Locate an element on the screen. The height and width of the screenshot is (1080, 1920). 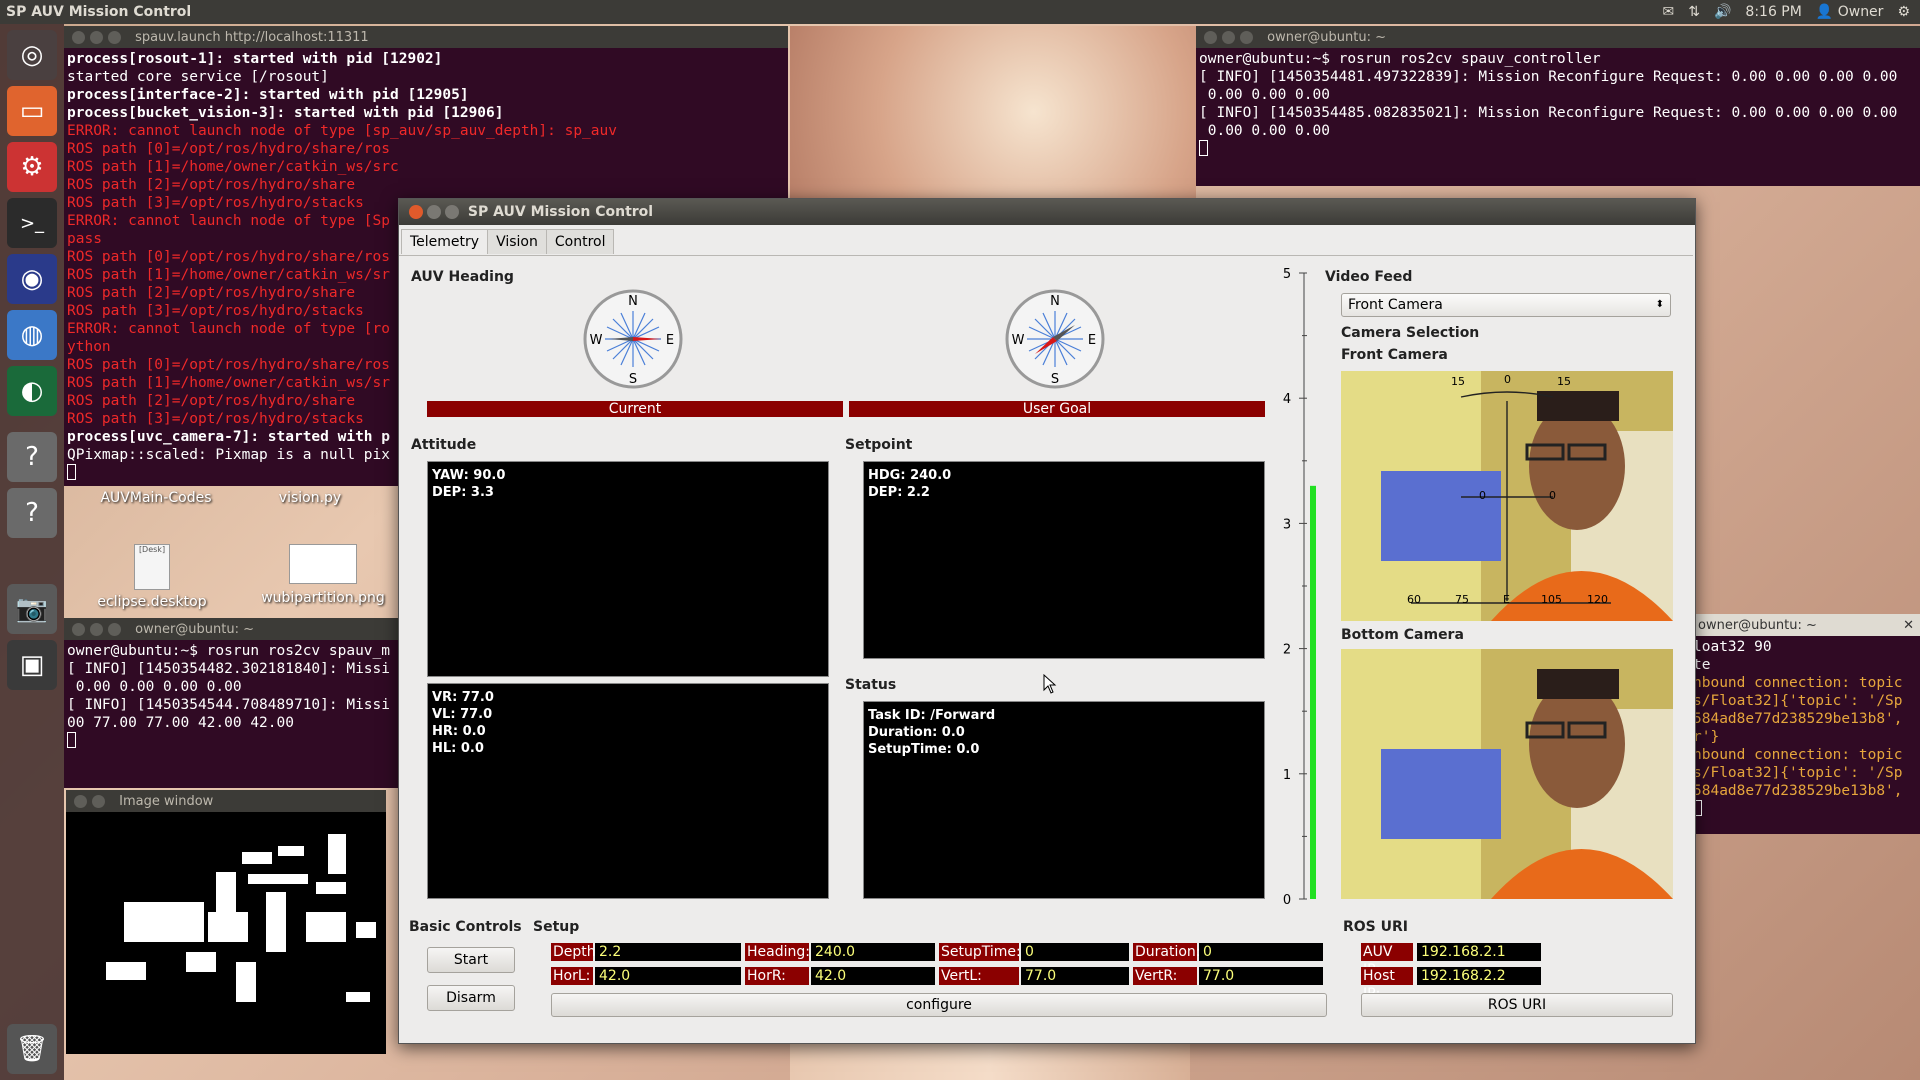
clock: 8:16 PM is located at coordinates (1773, 12).